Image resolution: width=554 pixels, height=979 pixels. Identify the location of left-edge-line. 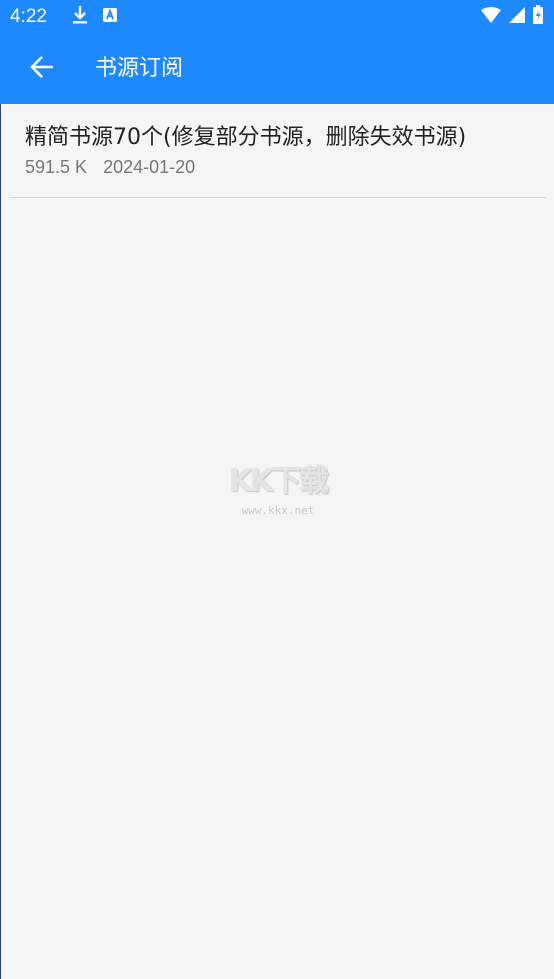
(0, 541).